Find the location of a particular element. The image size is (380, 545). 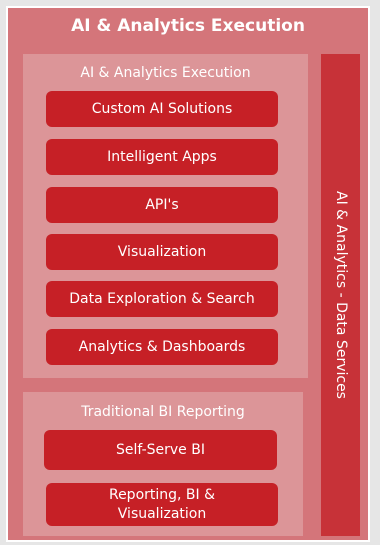

apis-box: API's is located at coordinates (162, 205).